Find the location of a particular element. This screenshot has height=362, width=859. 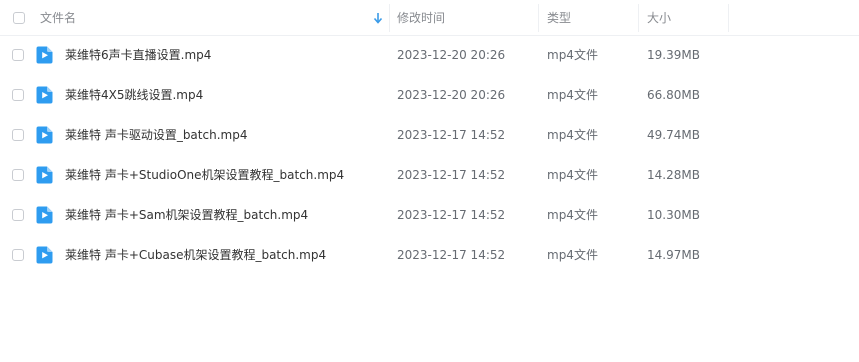

column-header-modified: 修改时间 is located at coordinates (421, 18).